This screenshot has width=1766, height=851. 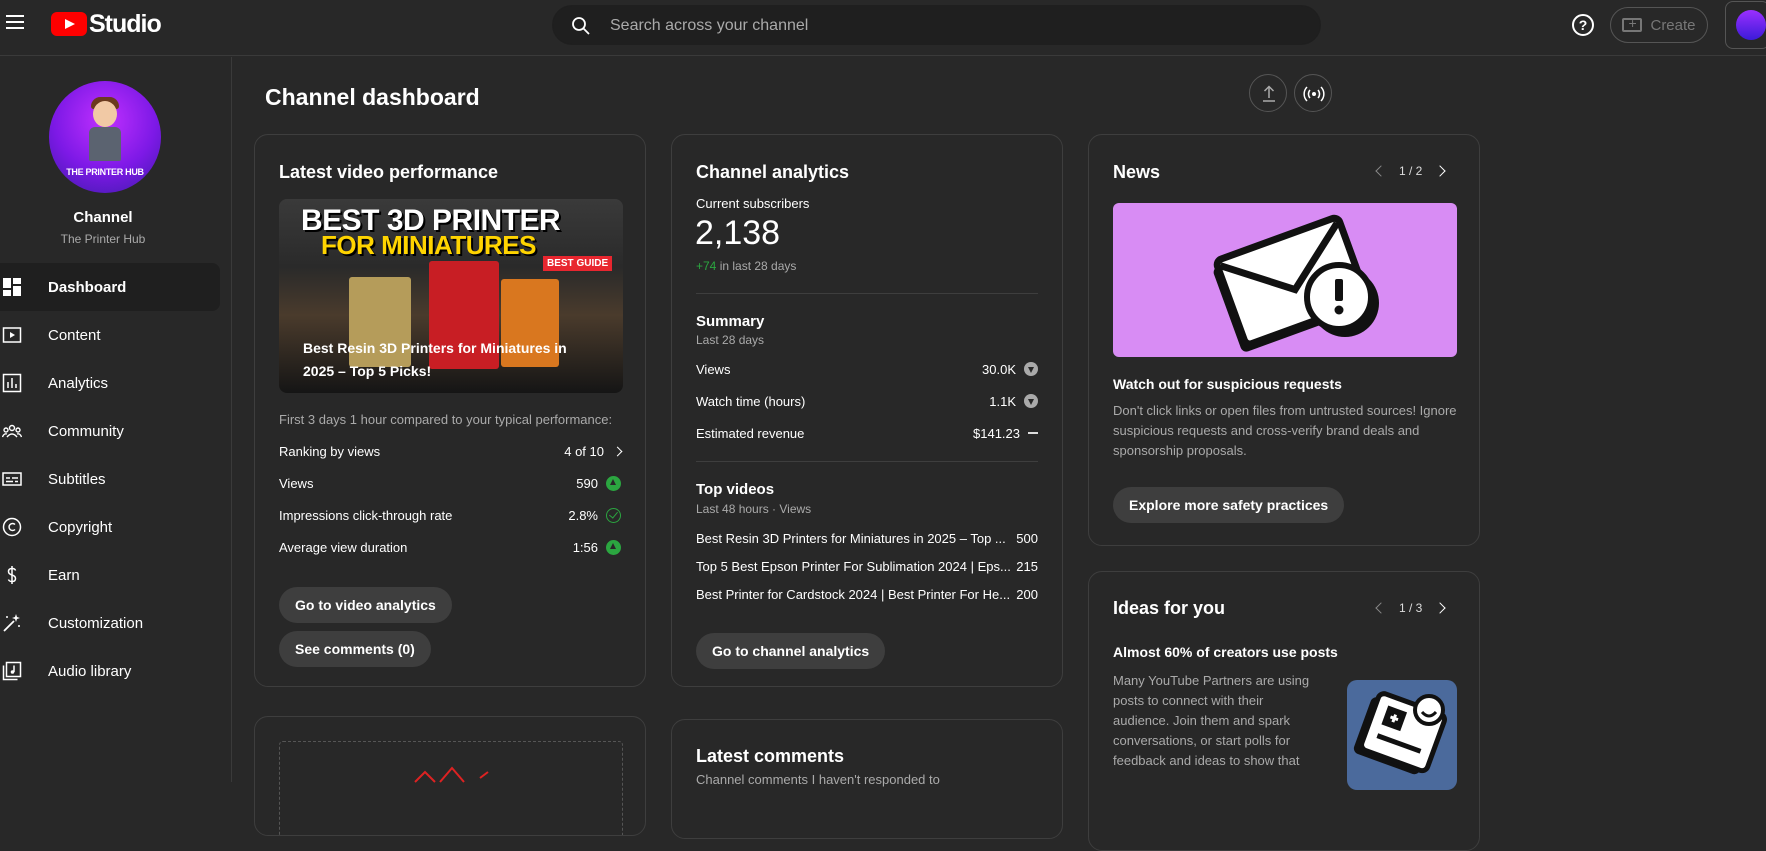 What do you see at coordinates (12, 287) in the screenshot?
I see `dashboard-icon` at bounding box center [12, 287].